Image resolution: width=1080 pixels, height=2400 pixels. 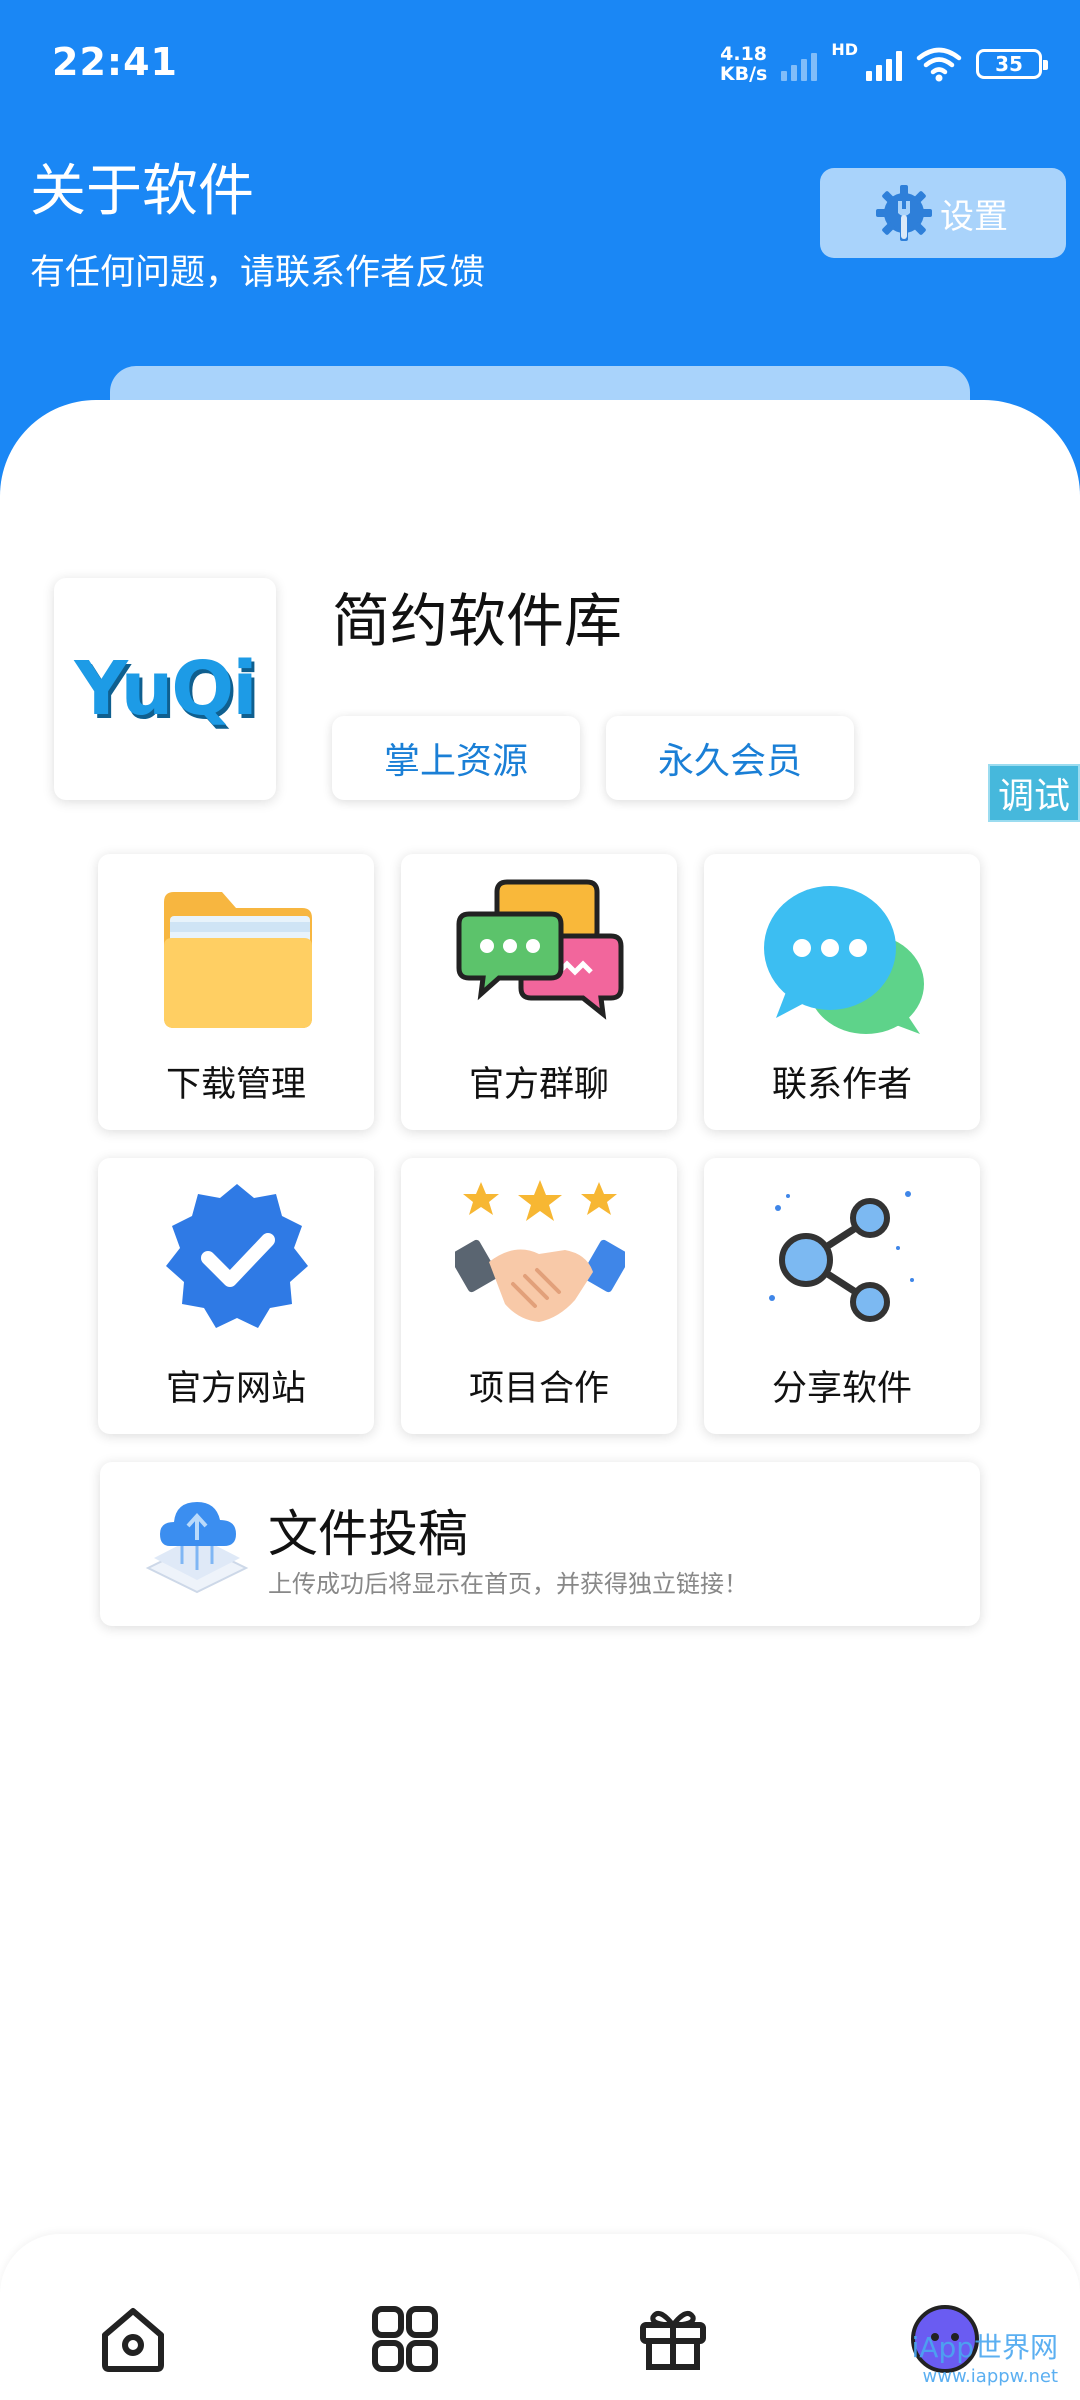 What do you see at coordinates (744, 54) in the screenshot?
I see `network-speed-value: 4.18` at bounding box center [744, 54].